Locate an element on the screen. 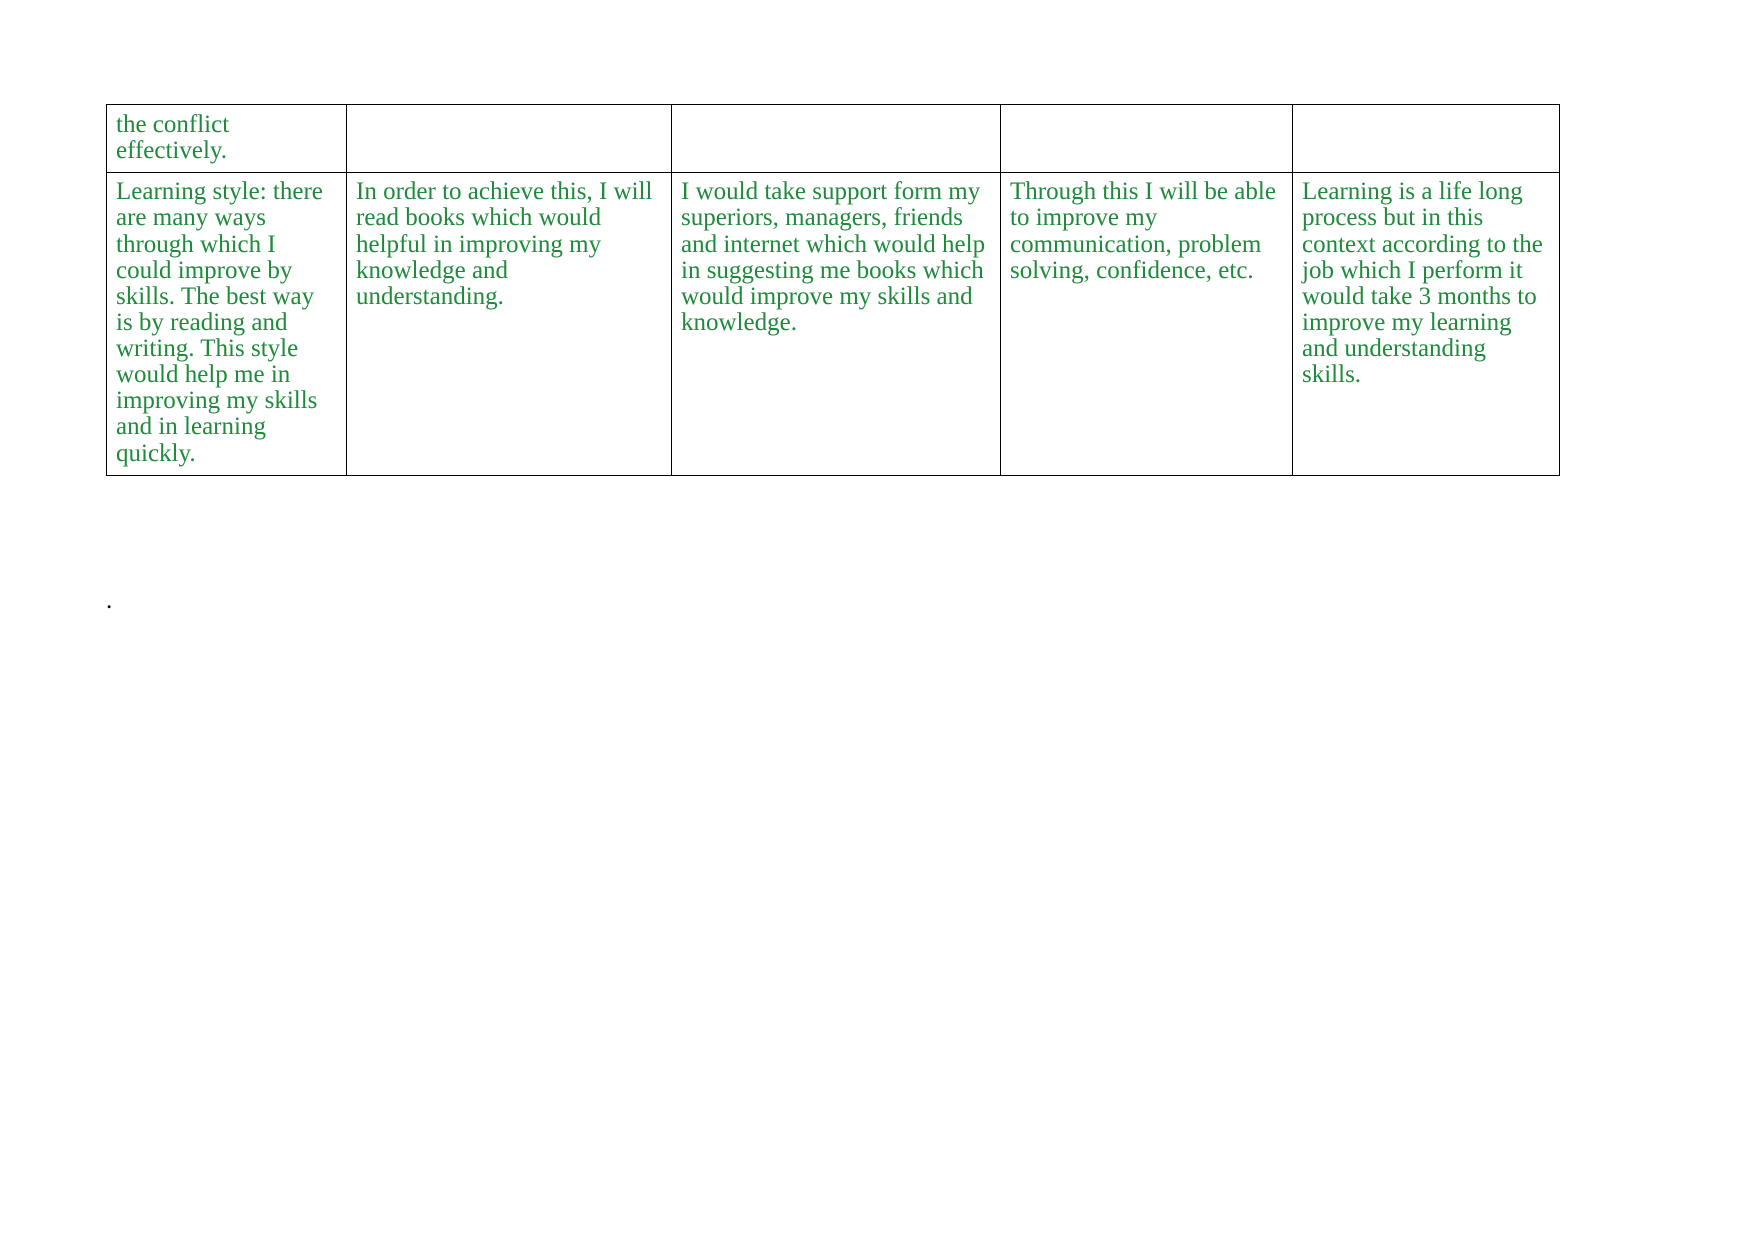 This screenshot has height=1241, width=1754. table-row: the conflict effectively. is located at coordinates (833, 138).